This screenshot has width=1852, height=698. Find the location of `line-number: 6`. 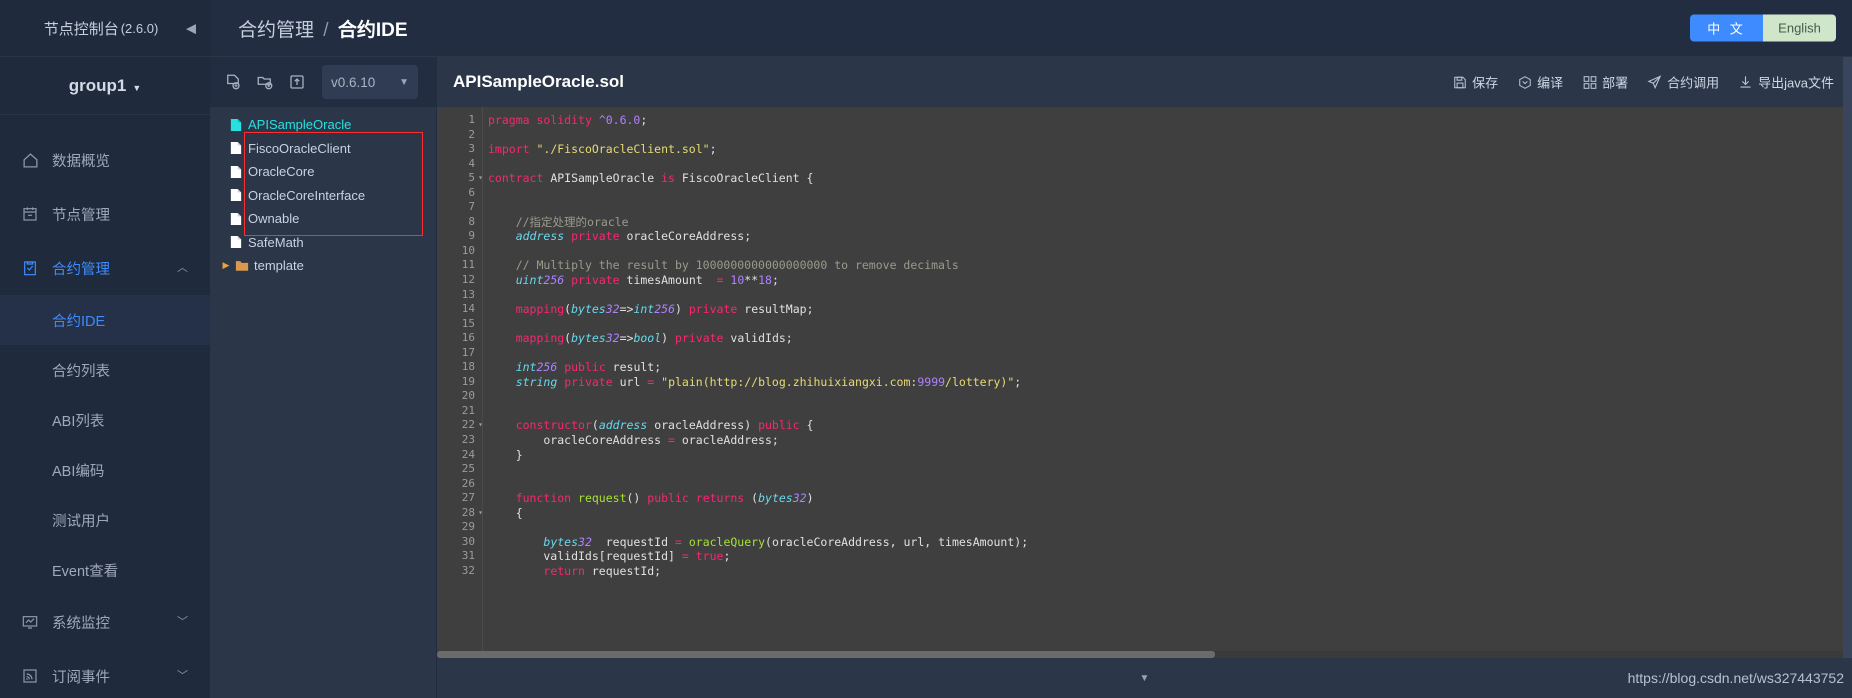

line-number: 6 is located at coordinates (471, 192).